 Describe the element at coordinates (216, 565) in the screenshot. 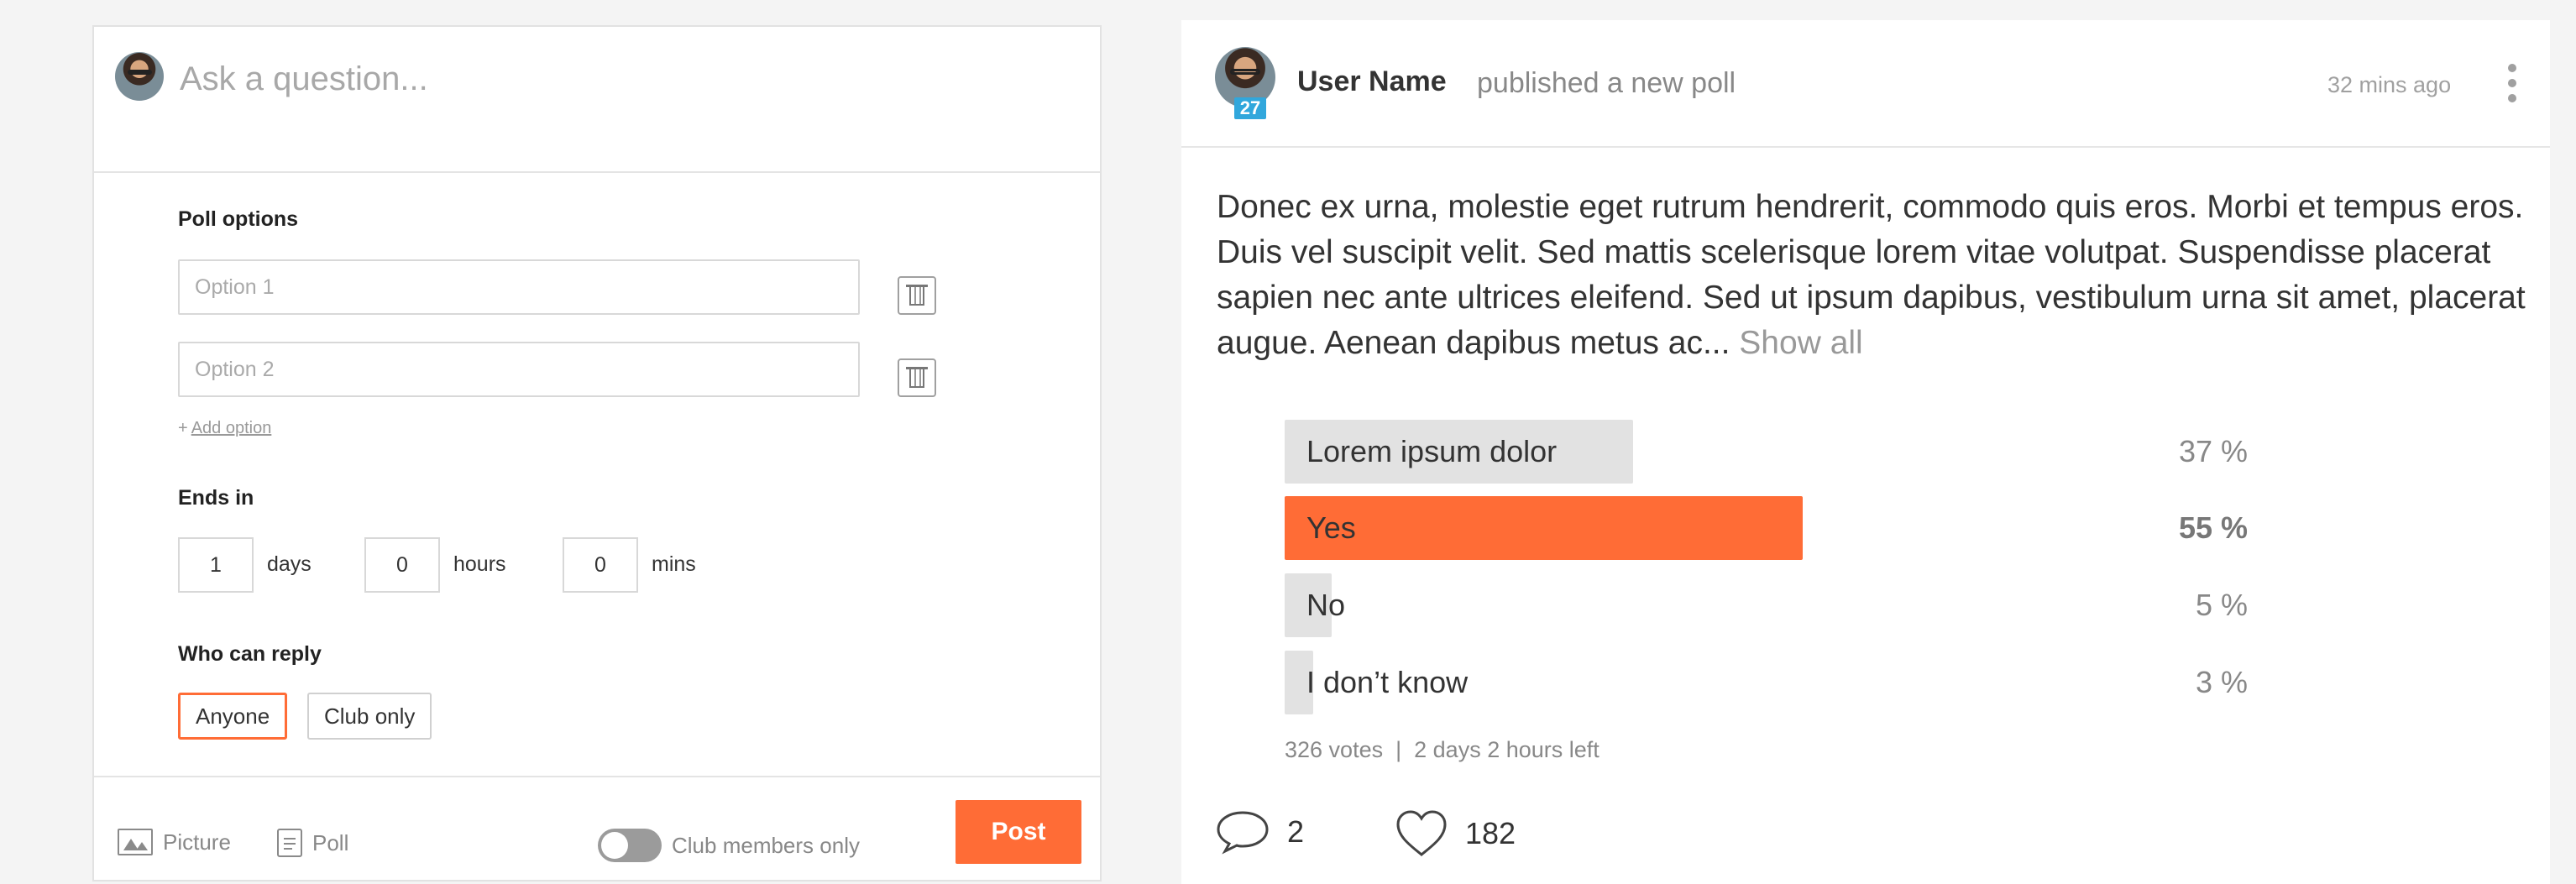

I see `days-input: 1` at that location.